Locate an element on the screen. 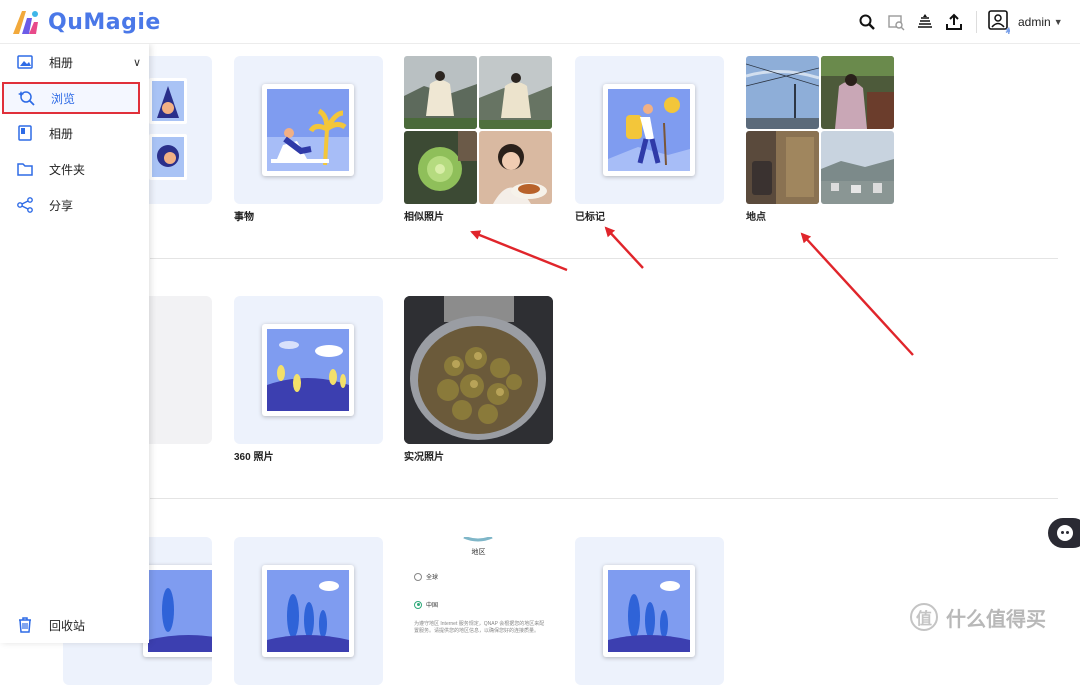 The width and height of the screenshot is (1080, 685). user-avatar-icon: ✱ is located at coordinates (999, 22).